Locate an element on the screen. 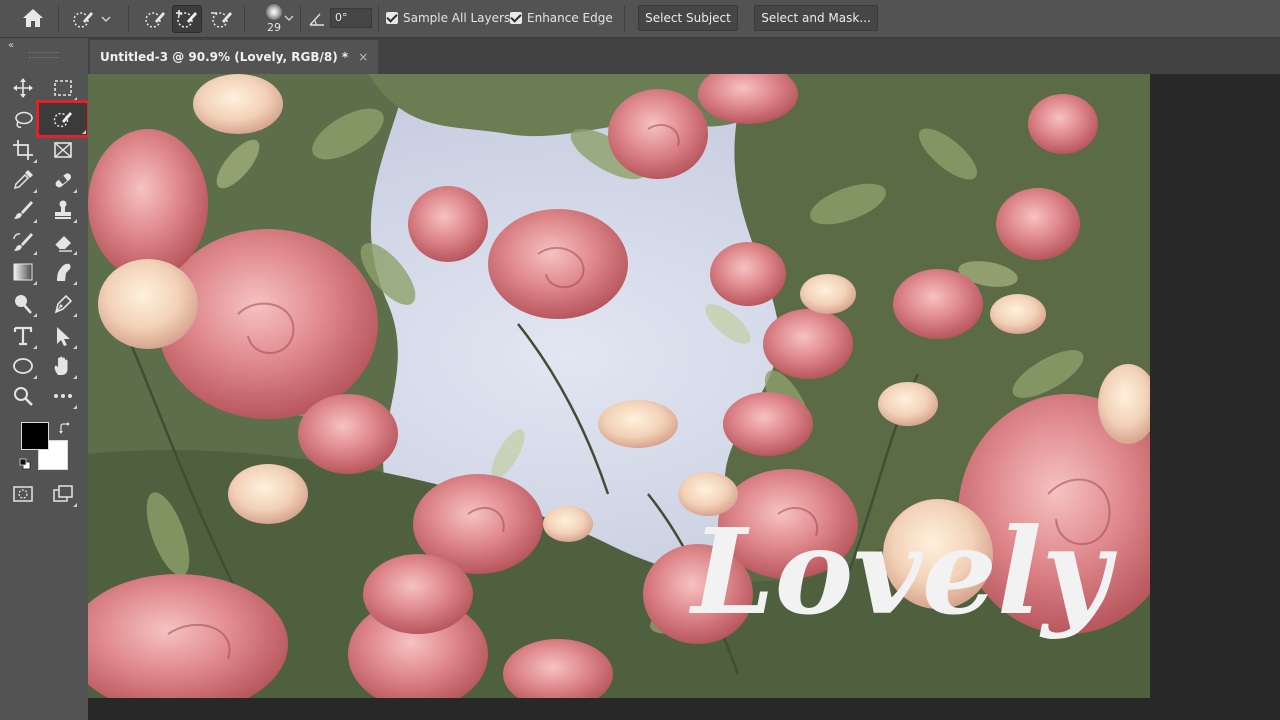  eyedropper-tool is located at coordinates (23, 180).